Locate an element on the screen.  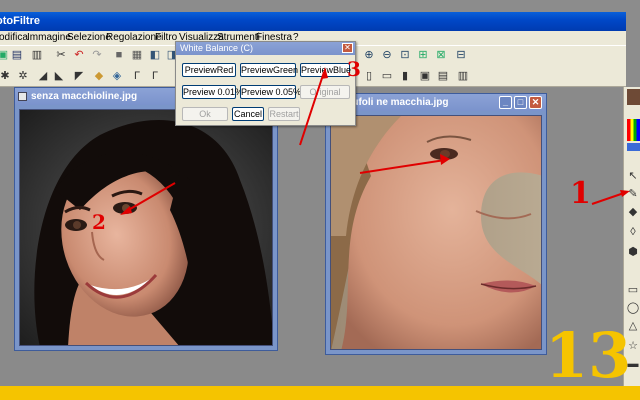
rectangle-icon: ▭ is located at coordinates (633, 290).